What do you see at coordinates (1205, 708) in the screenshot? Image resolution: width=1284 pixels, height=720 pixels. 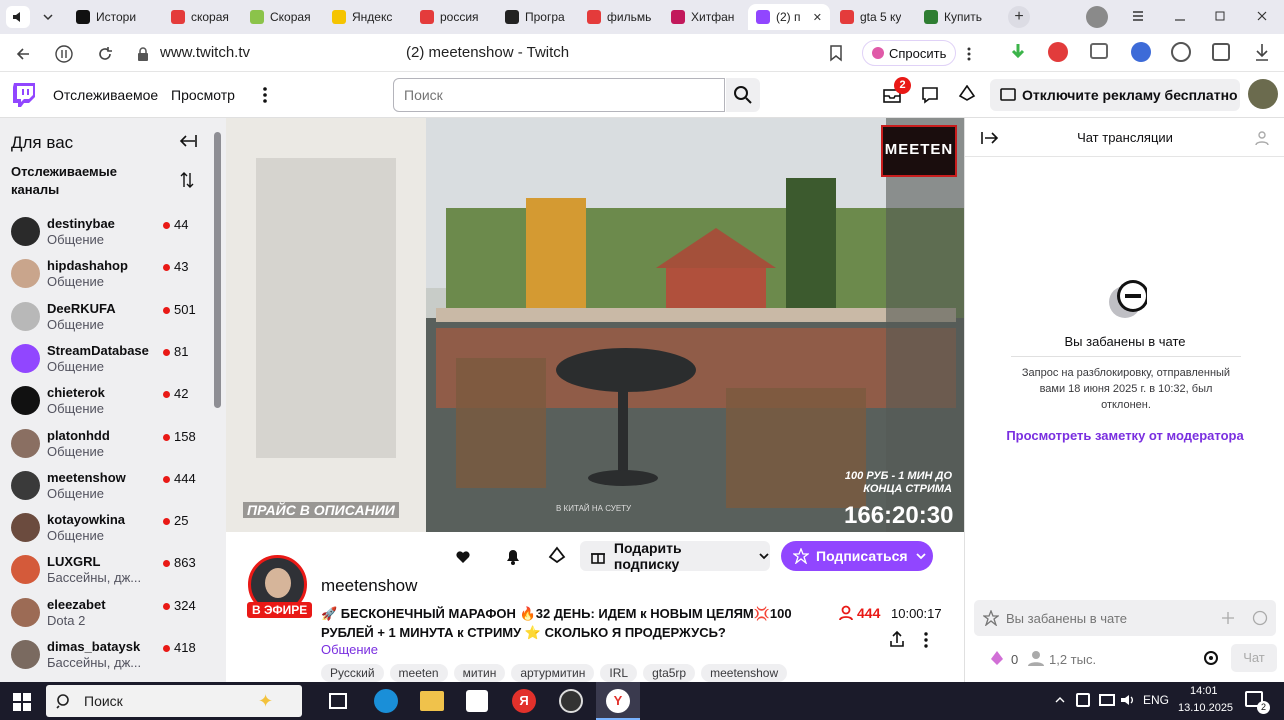 I see `tray-date: 13.10.2025` at bounding box center [1205, 708].